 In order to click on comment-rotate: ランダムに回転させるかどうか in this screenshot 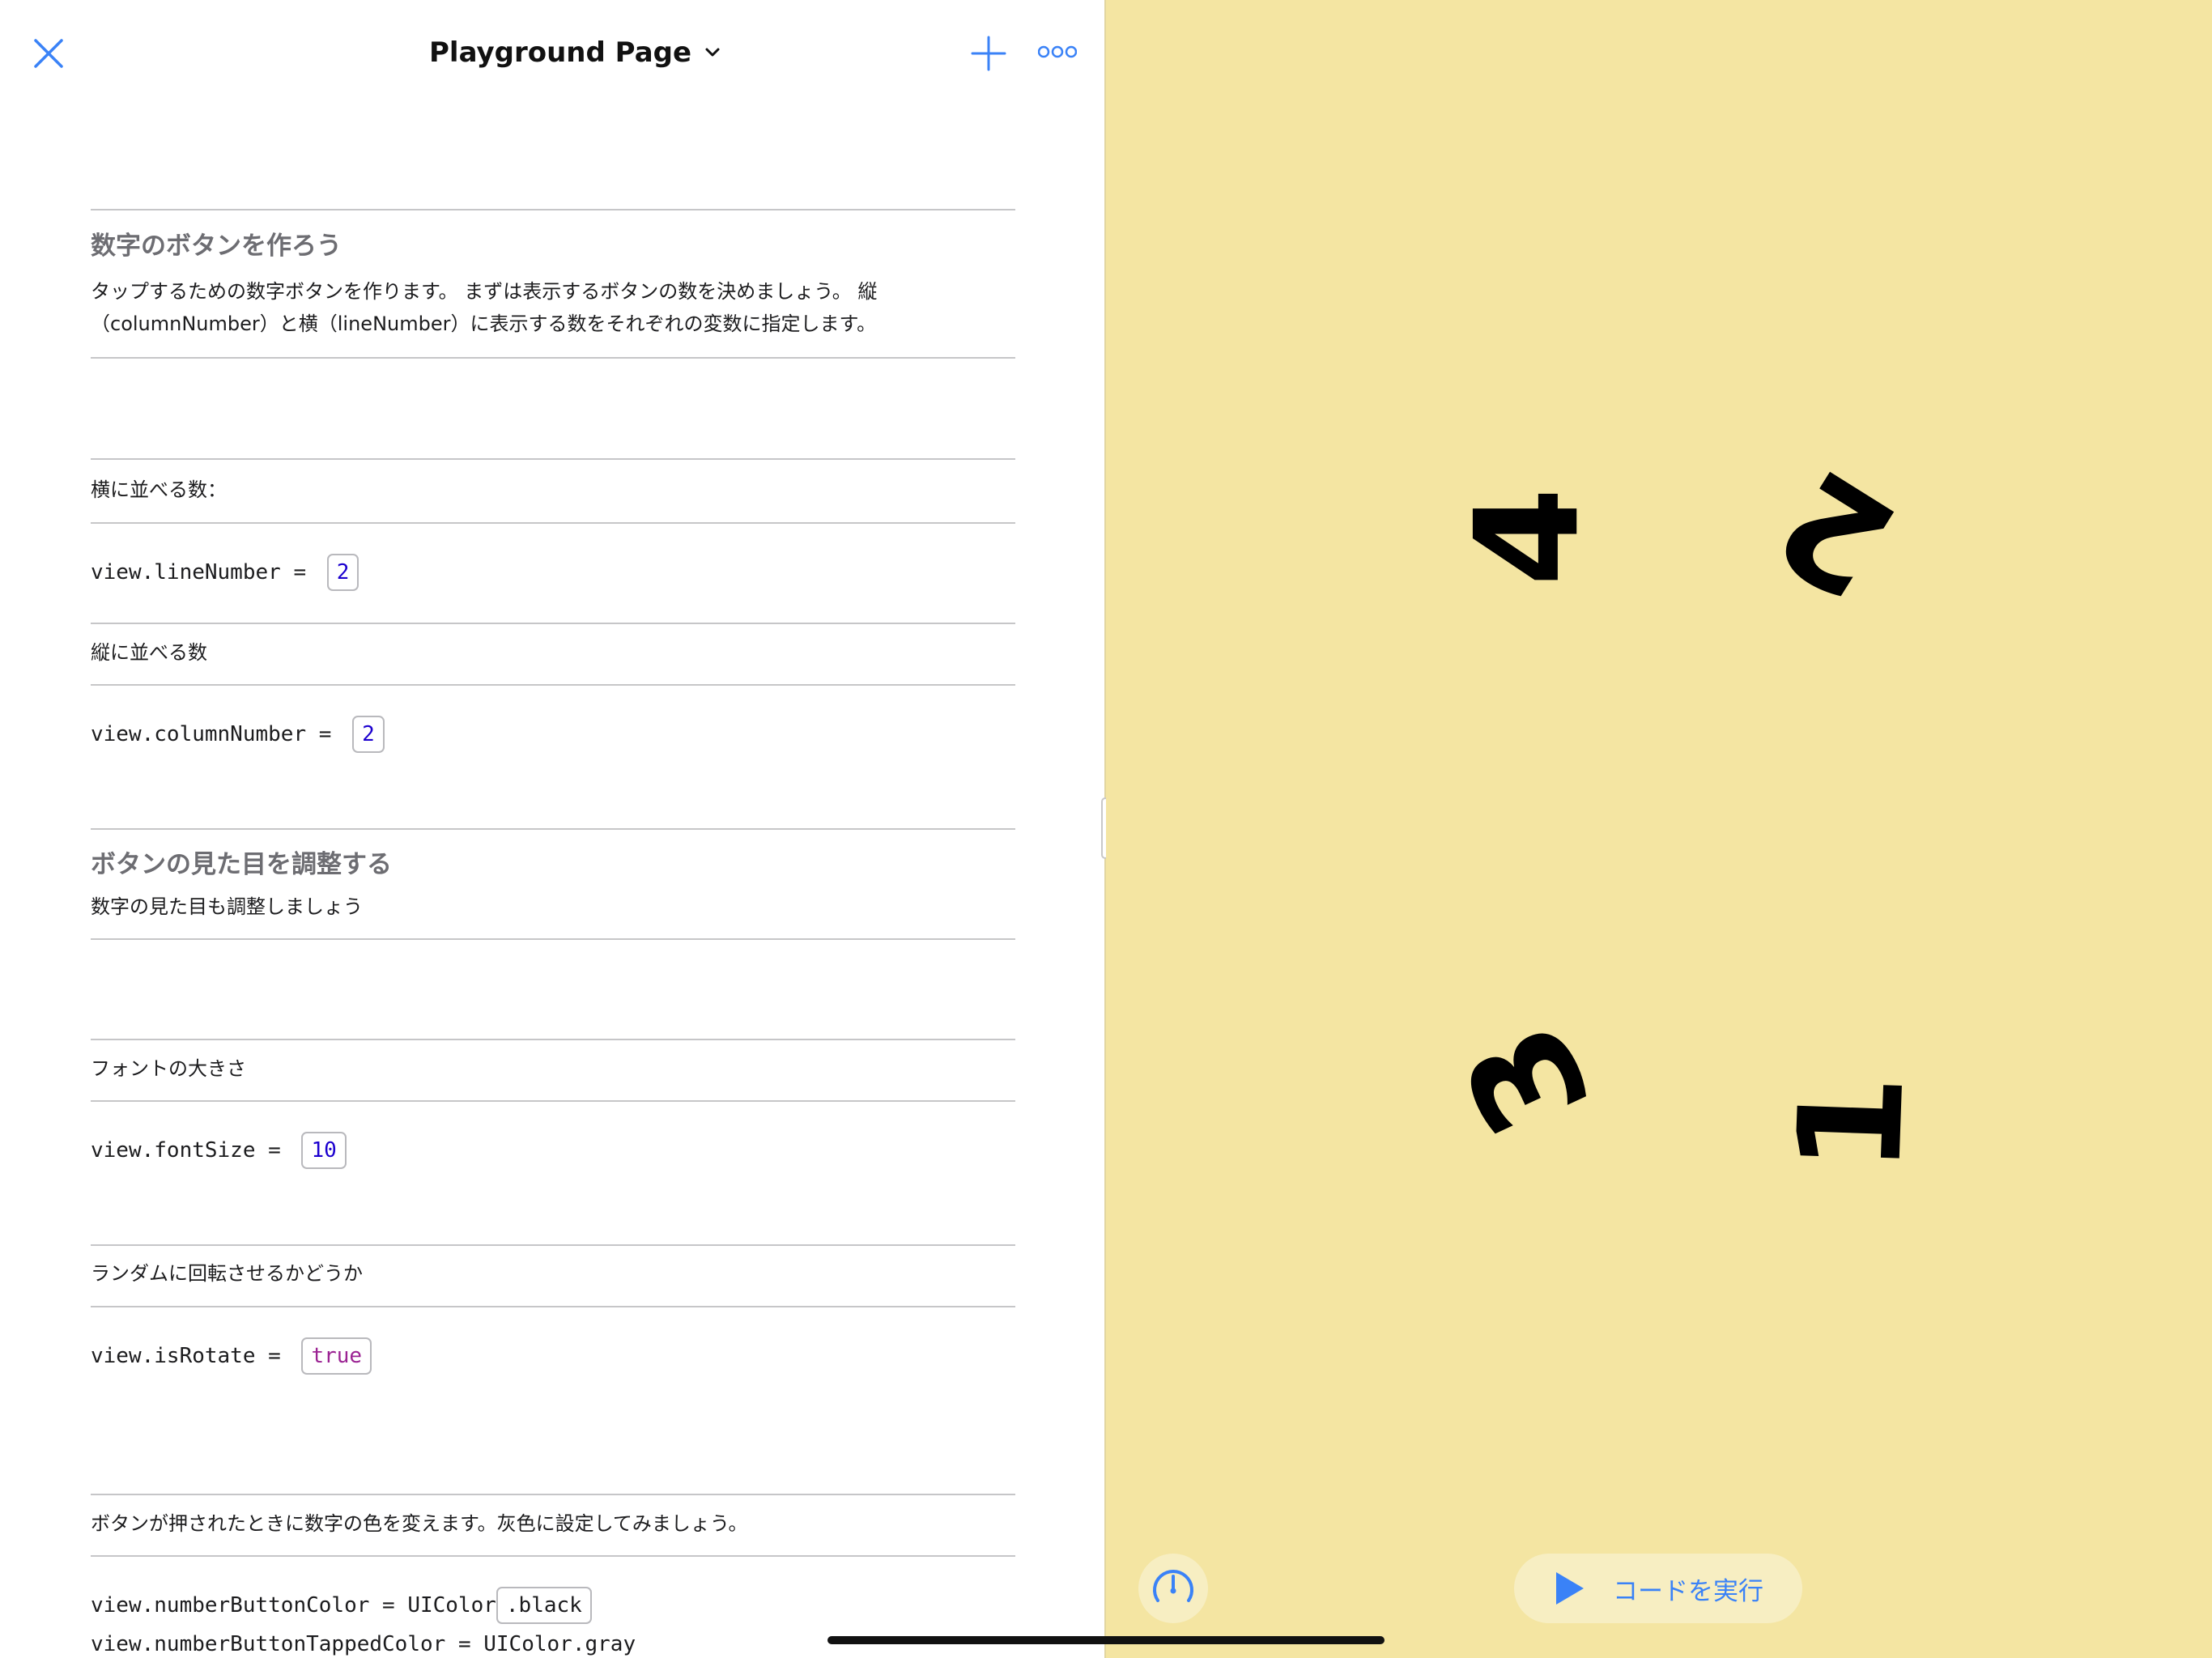, I will do `click(227, 1273)`.